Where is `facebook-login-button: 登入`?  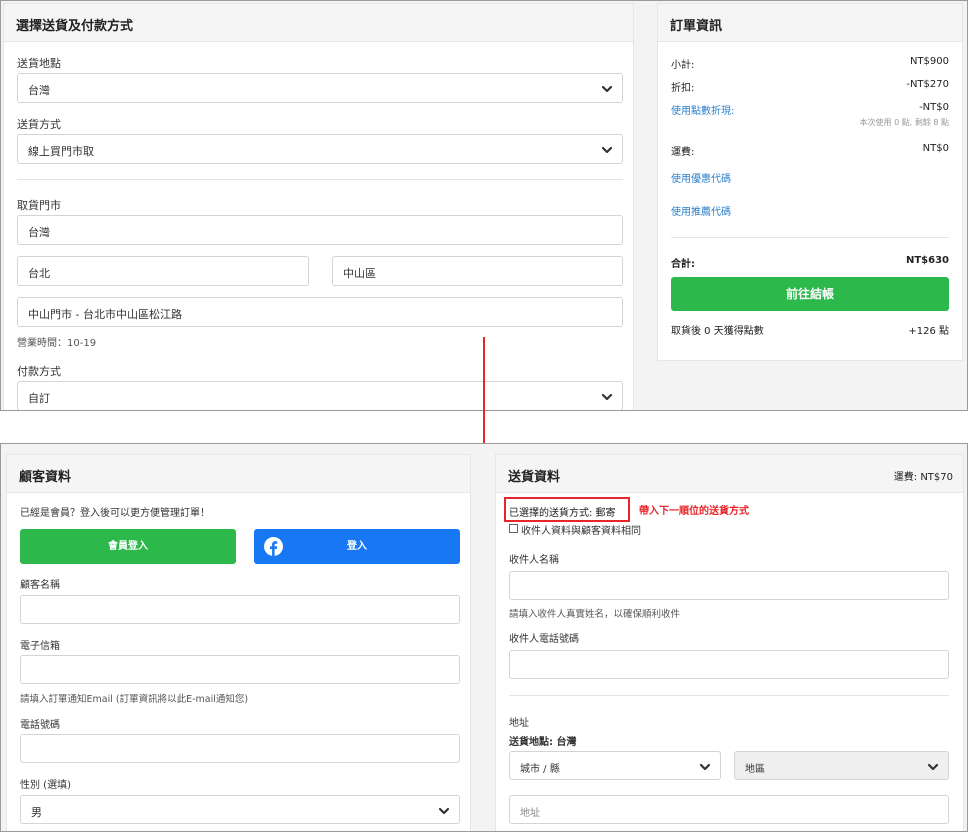 facebook-login-button: 登入 is located at coordinates (357, 546).